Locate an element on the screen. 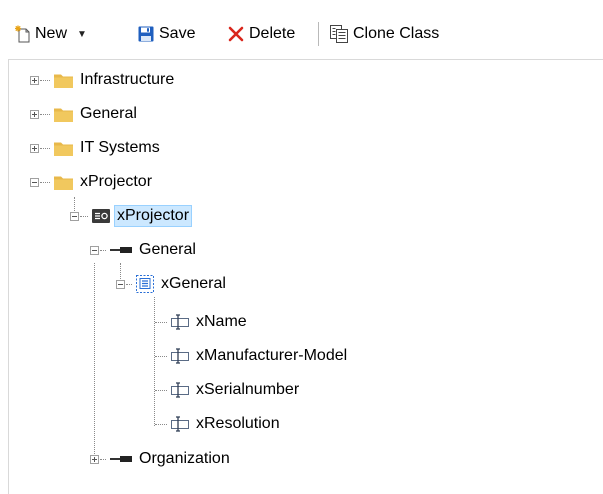 The width and height of the screenshot is (603, 494). tree-item-xname: xName is located at coordinates (202, 322).